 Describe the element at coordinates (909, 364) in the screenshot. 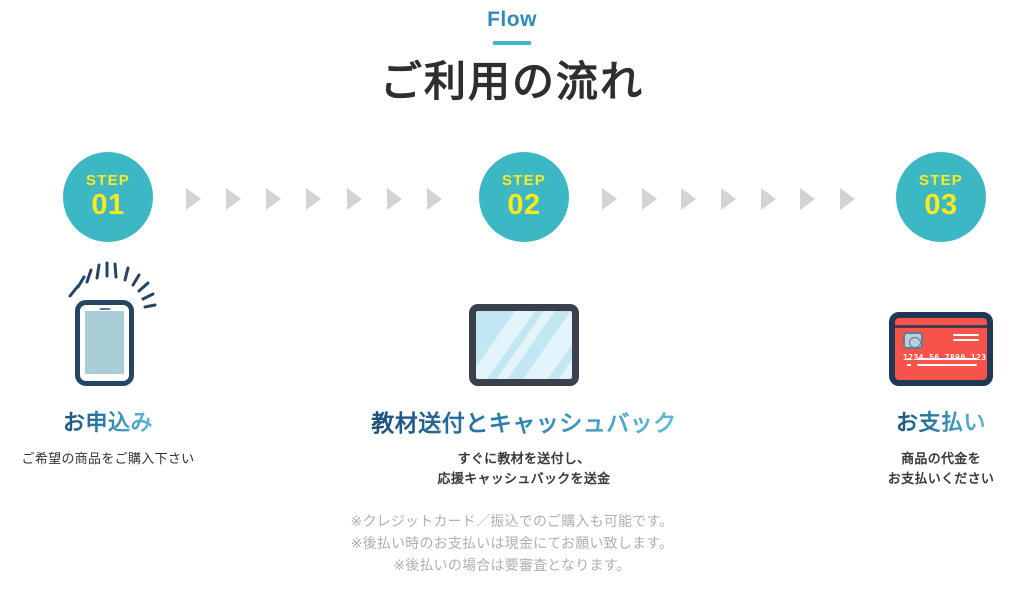

I see `card-signature-dots` at that location.